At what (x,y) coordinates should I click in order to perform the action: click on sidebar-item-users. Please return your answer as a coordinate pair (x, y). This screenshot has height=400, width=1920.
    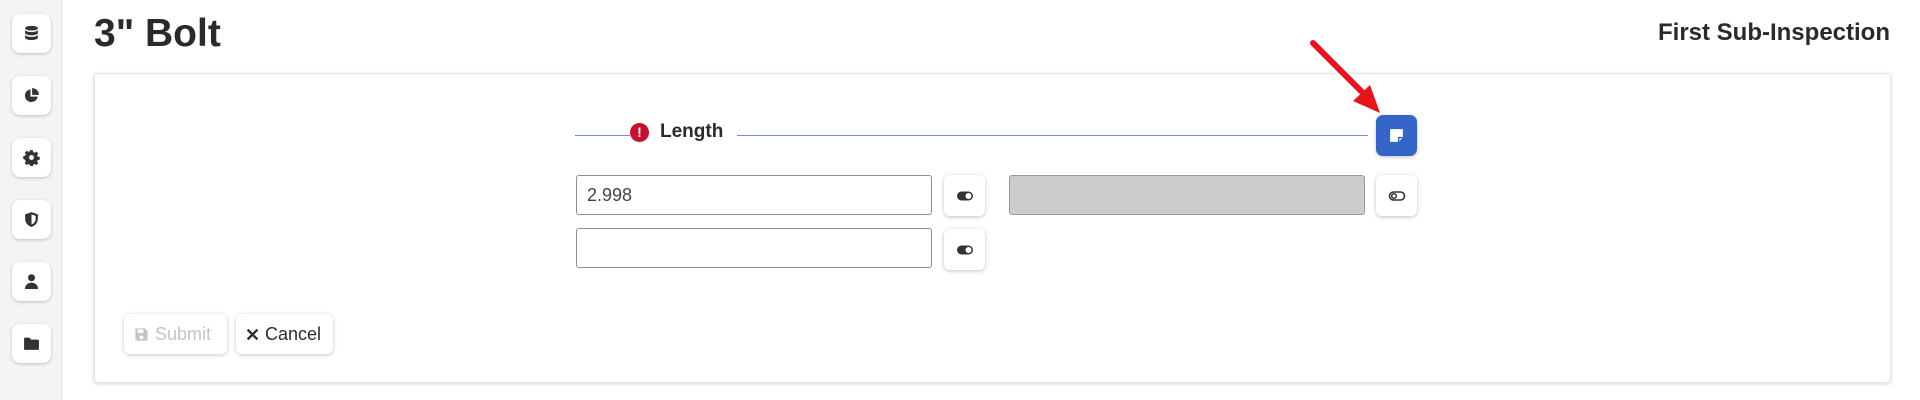
    Looking at the image, I should click on (31, 281).